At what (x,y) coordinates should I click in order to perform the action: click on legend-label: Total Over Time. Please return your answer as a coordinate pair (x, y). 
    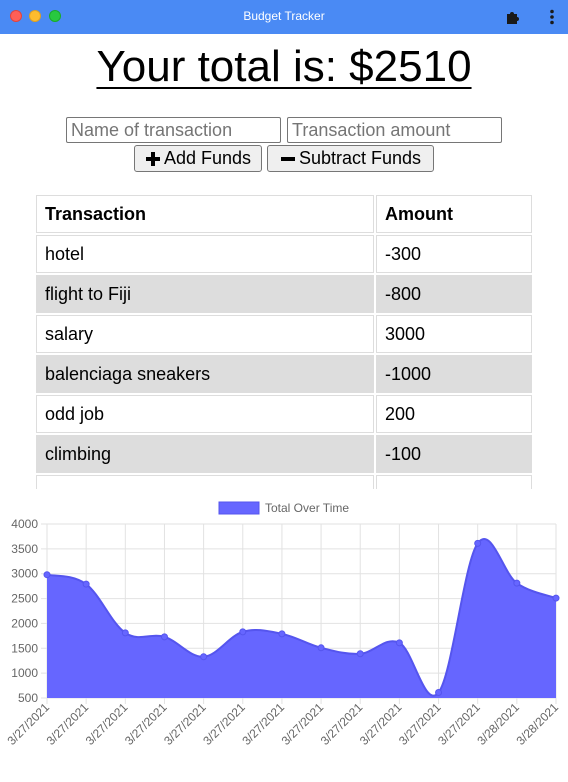
    Looking at the image, I should click on (307, 508).